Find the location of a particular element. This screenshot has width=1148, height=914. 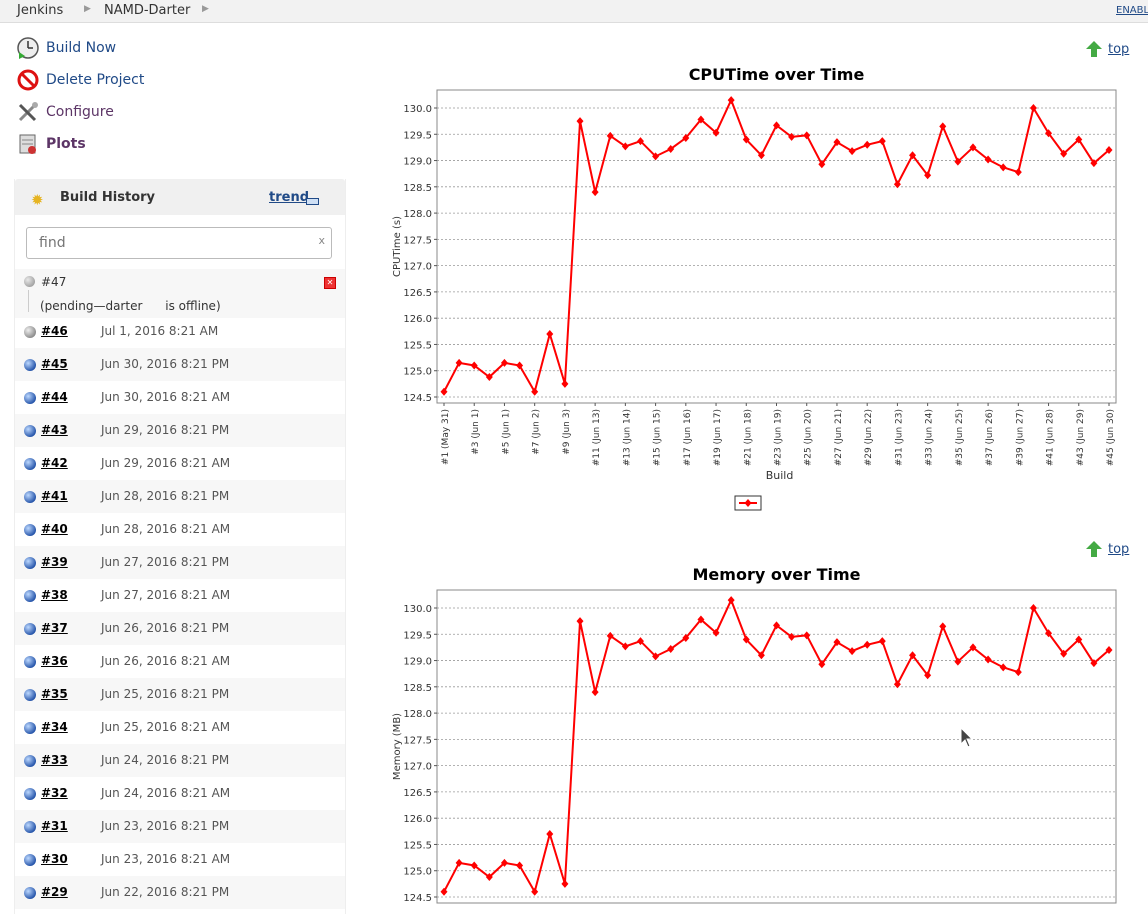

top-link: top is located at coordinates (1107, 49).